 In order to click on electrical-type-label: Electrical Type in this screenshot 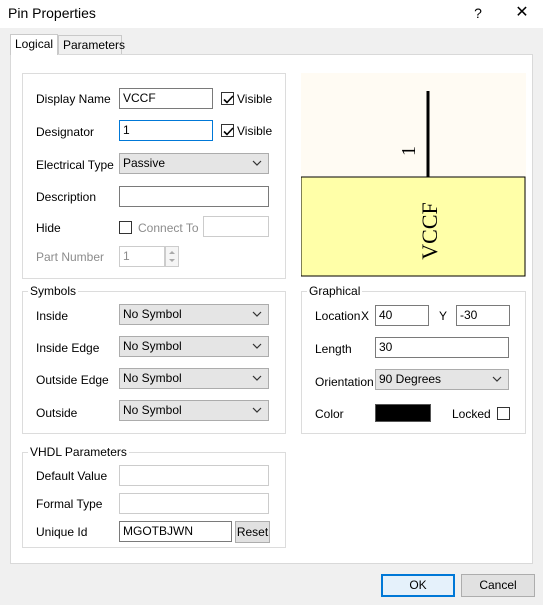, I will do `click(75, 165)`.